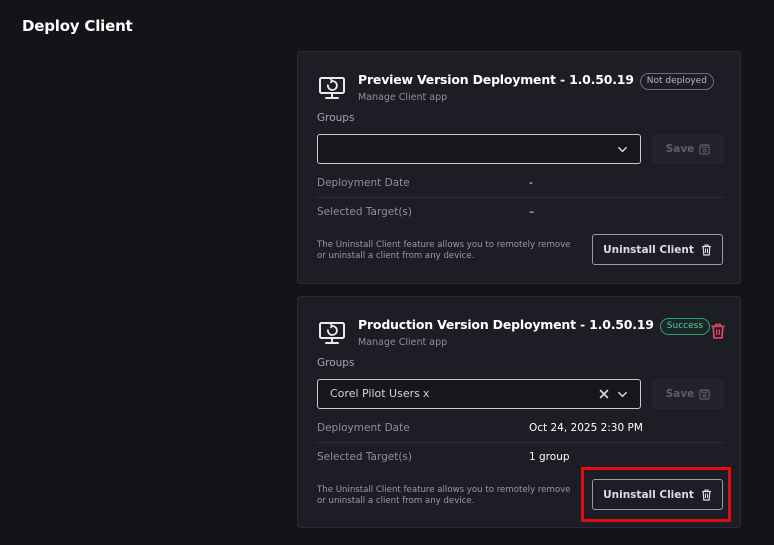  What do you see at coordinates (586, 428) in the screenshot?
I see `field-value: Oct 24, 2025 2:30 PM` at bounding box center [586, 428].